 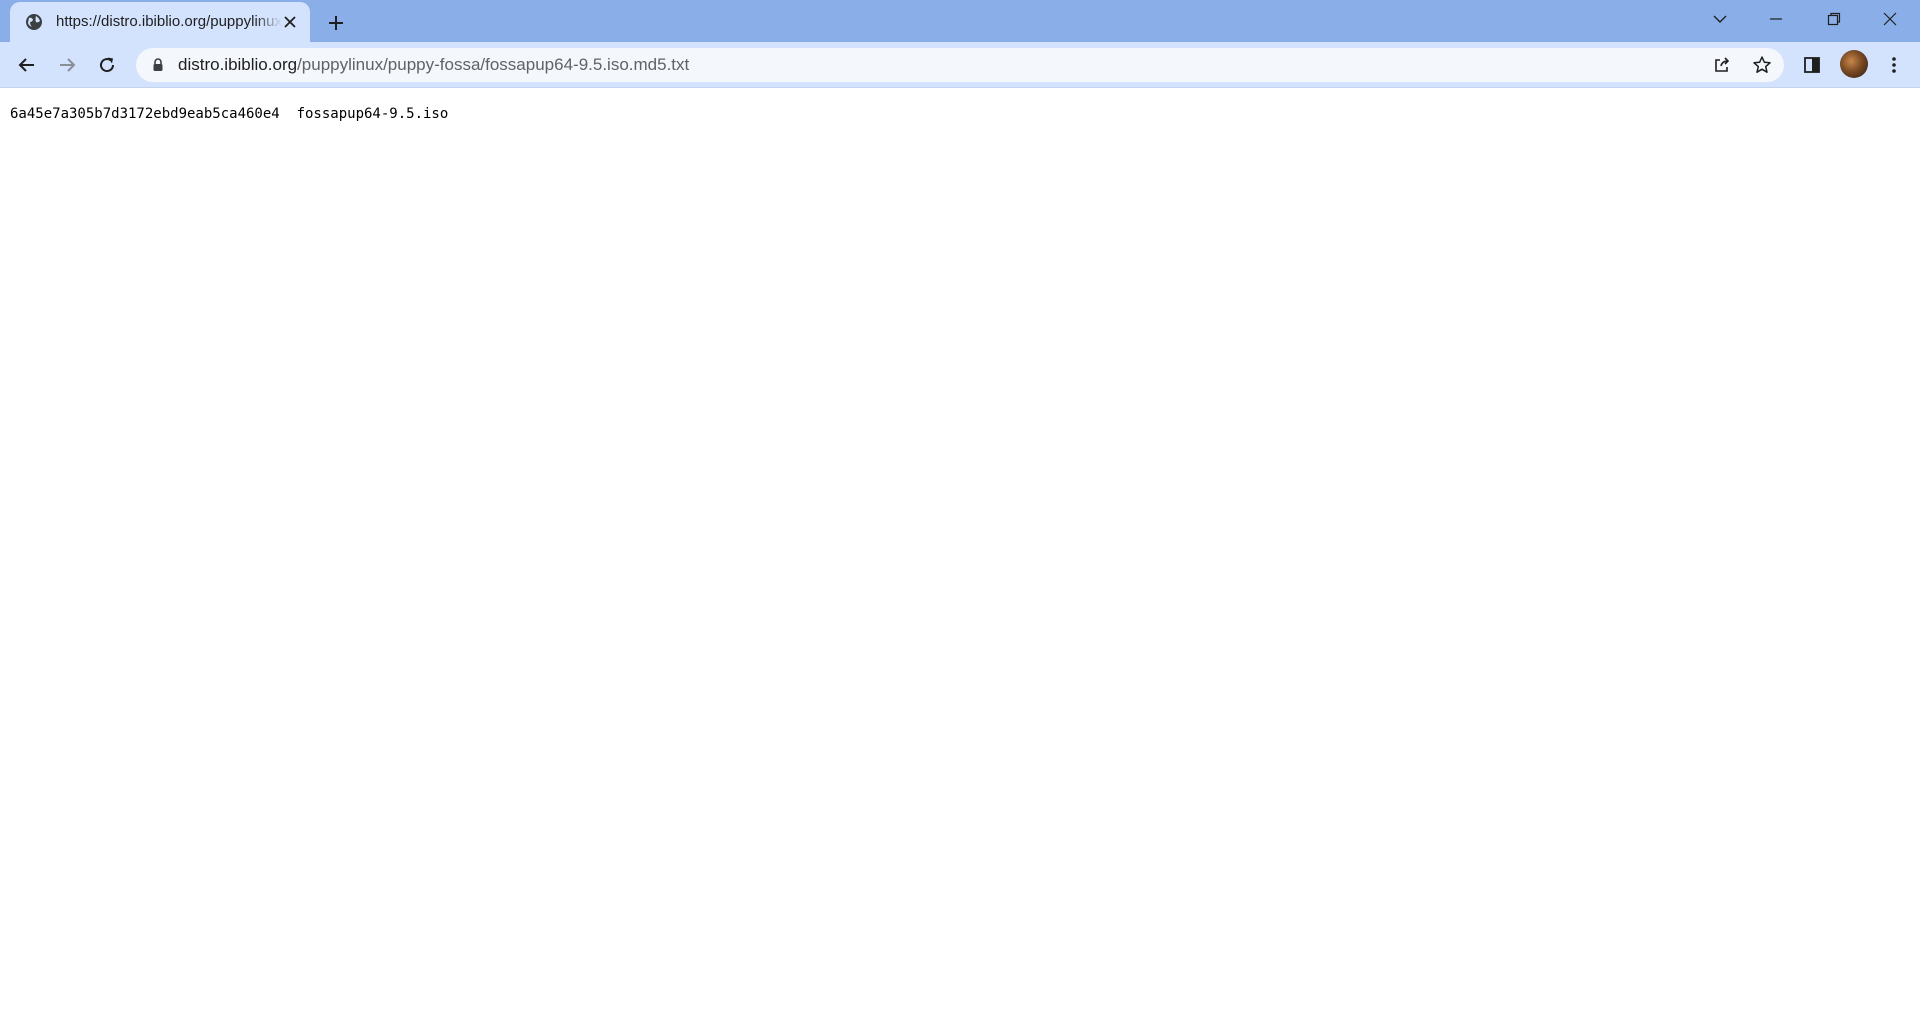 What do you see at coordinates (1854, 64) in the screenshot?
I see `profile-avatar` at bounding box center [1854, 64].